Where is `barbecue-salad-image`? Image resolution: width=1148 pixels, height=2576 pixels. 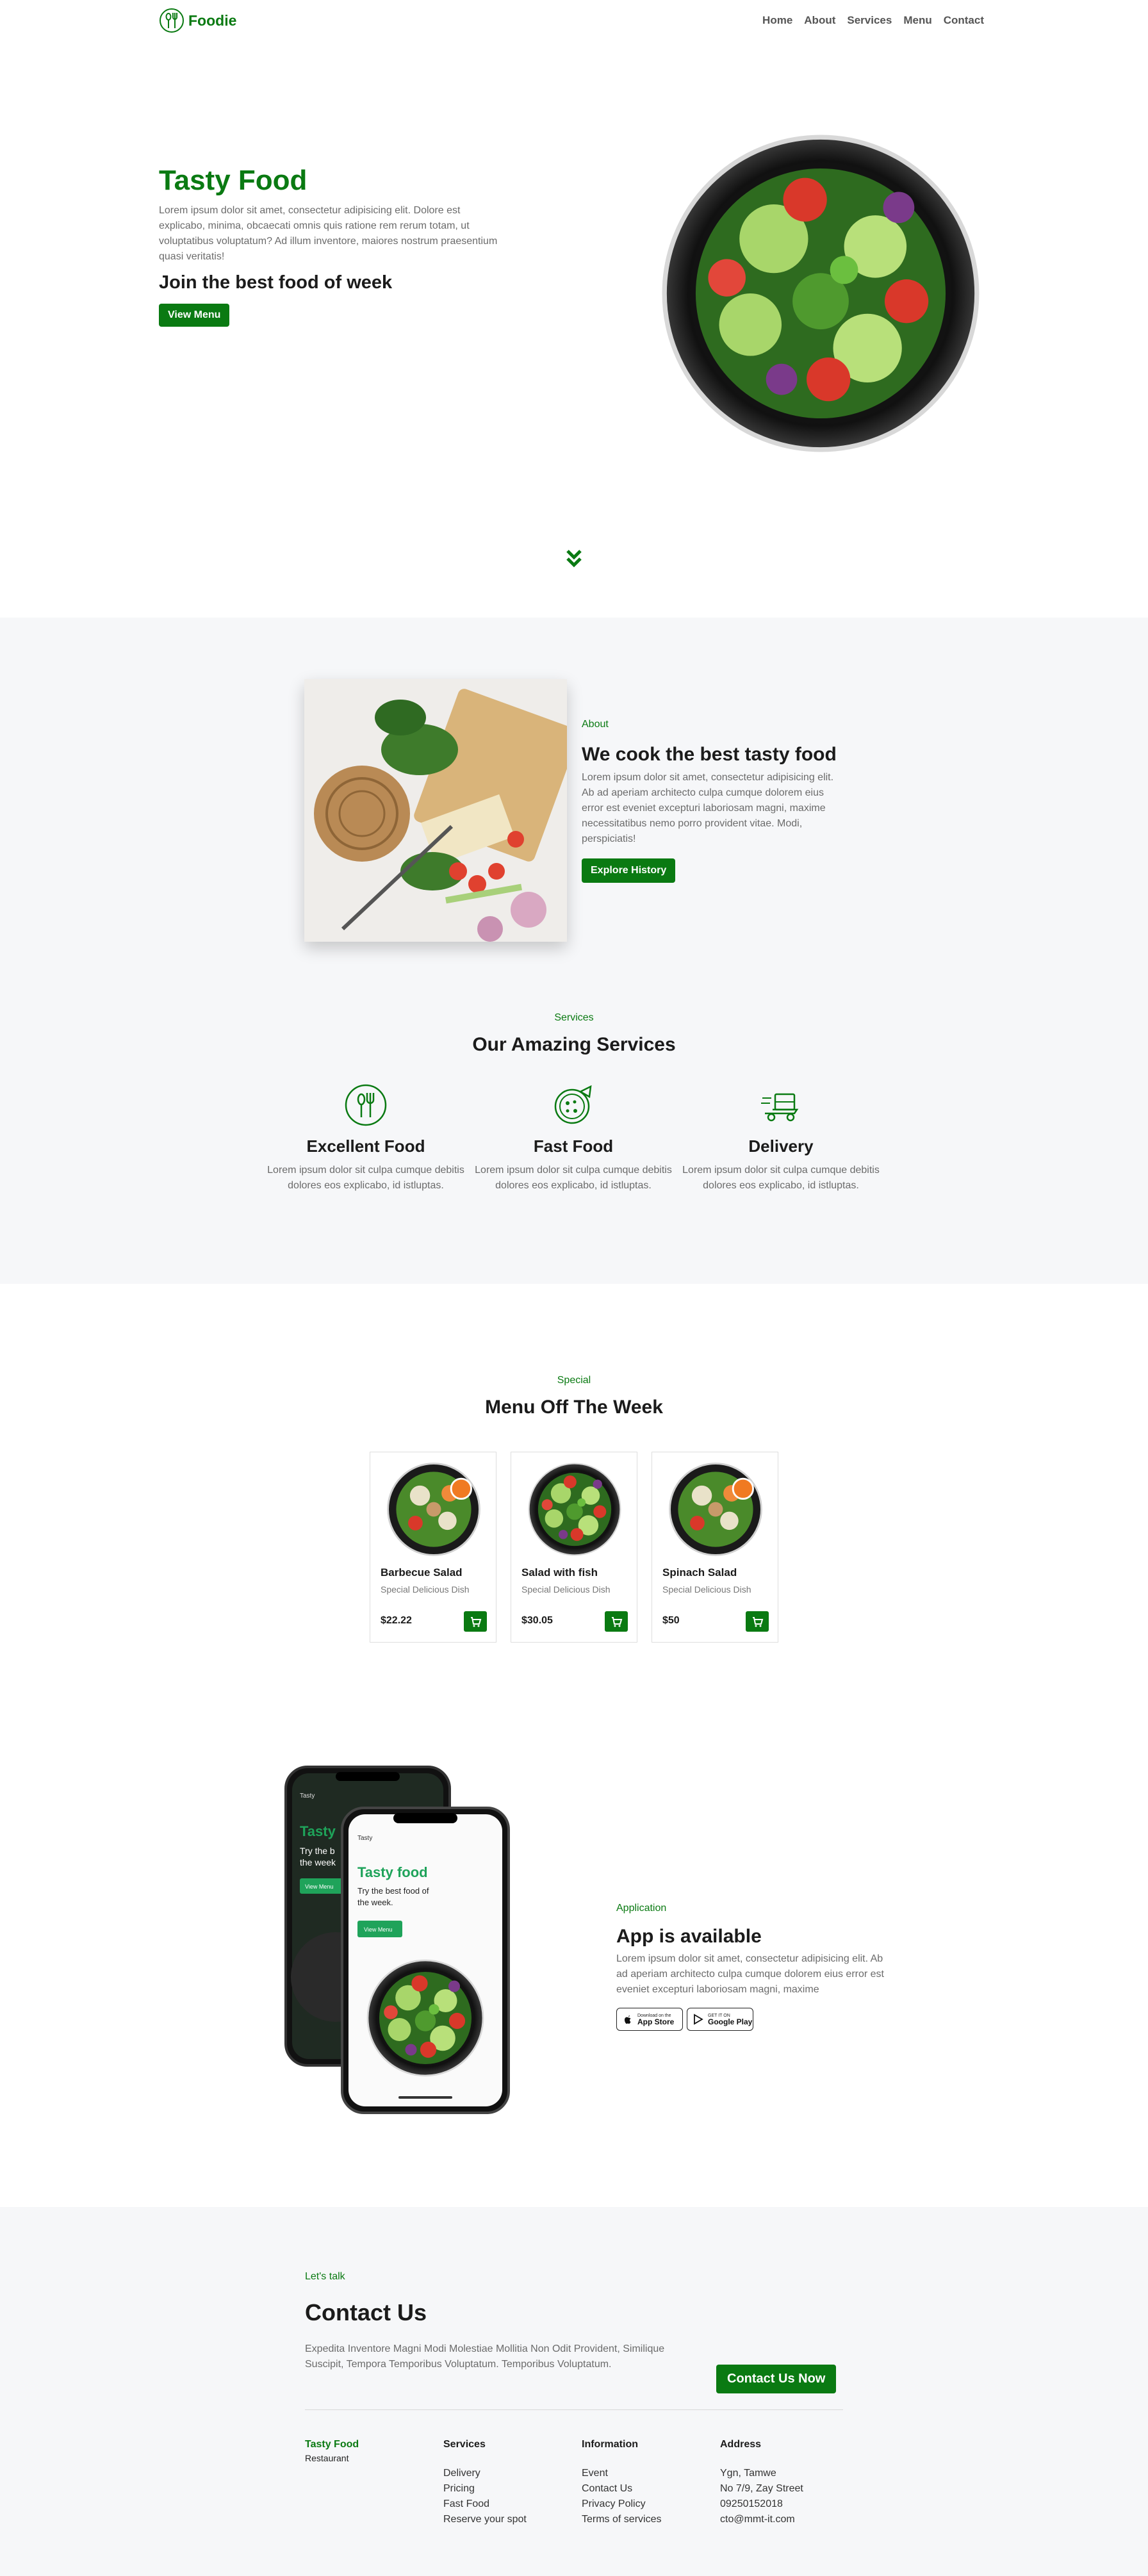
barbecue-salad-image is located at coordinates (434, 1509).